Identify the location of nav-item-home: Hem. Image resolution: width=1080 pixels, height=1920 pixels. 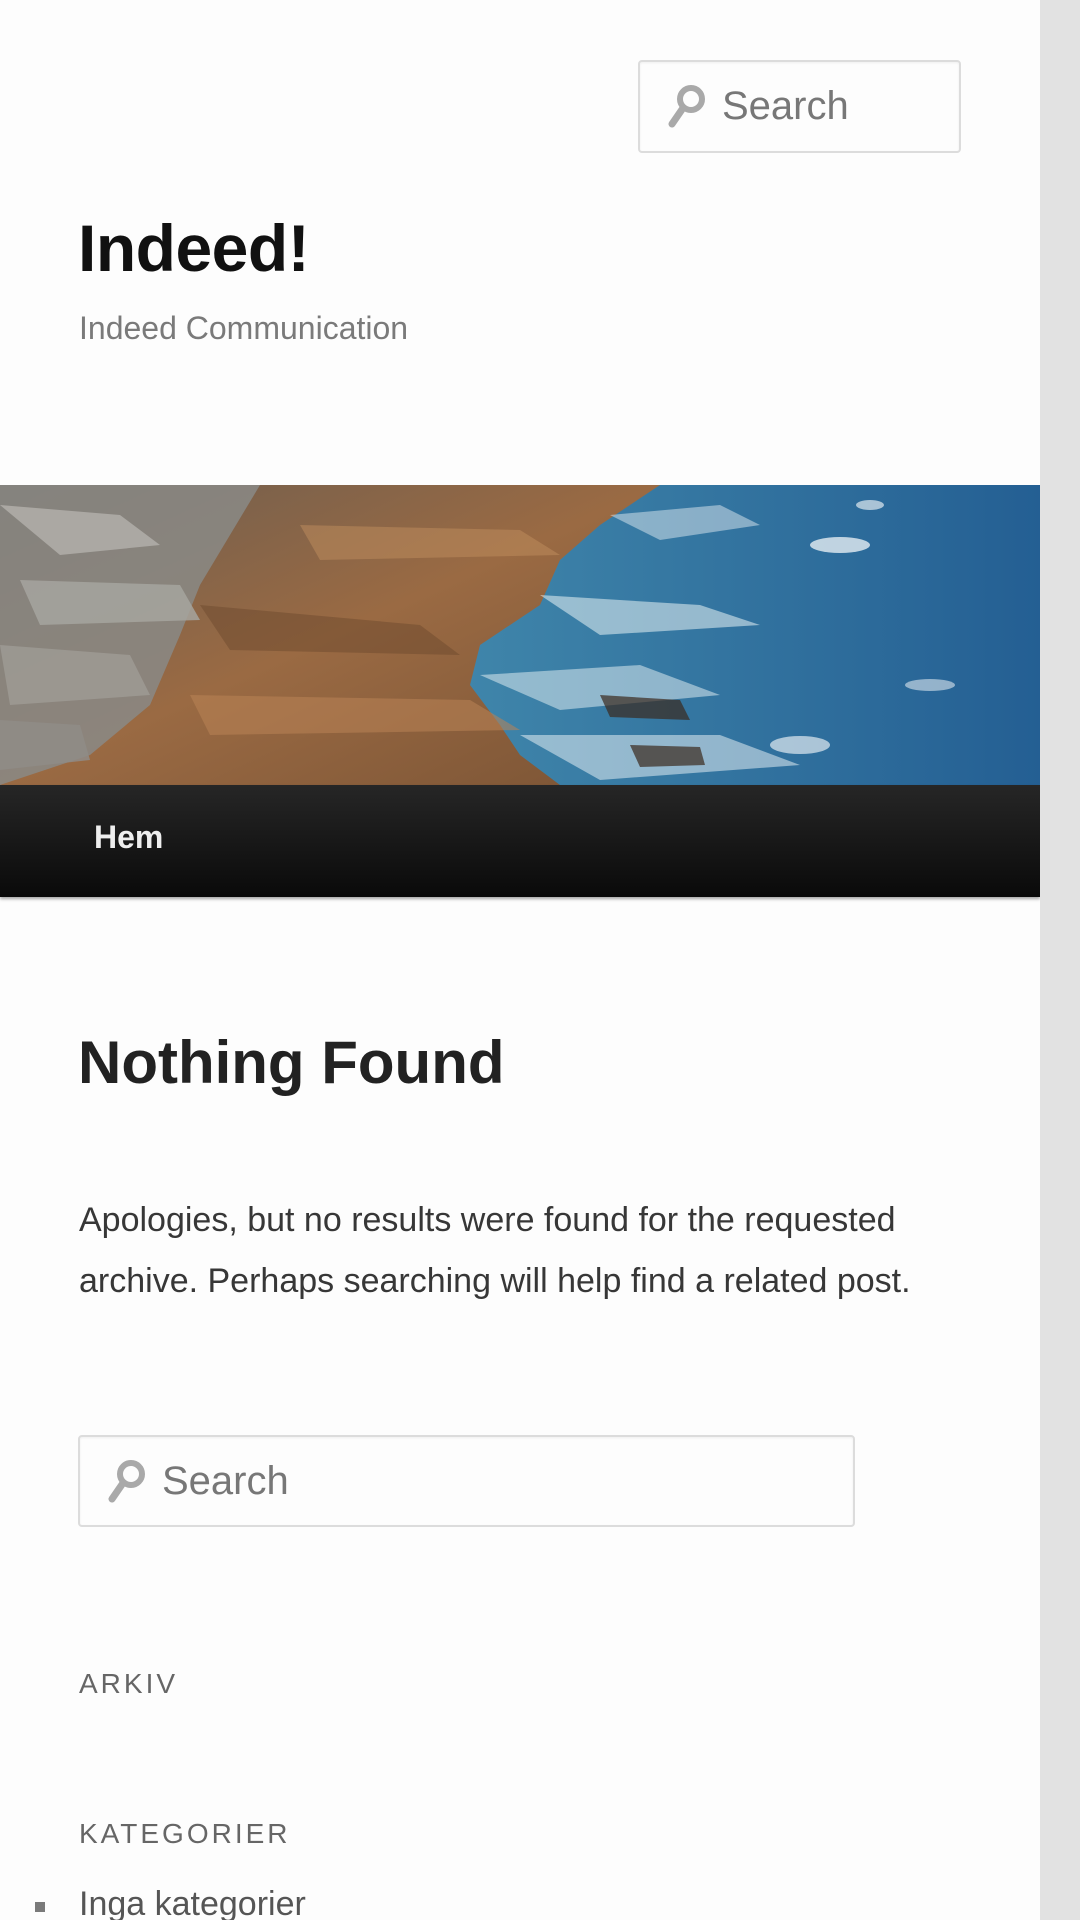
(128, 837).